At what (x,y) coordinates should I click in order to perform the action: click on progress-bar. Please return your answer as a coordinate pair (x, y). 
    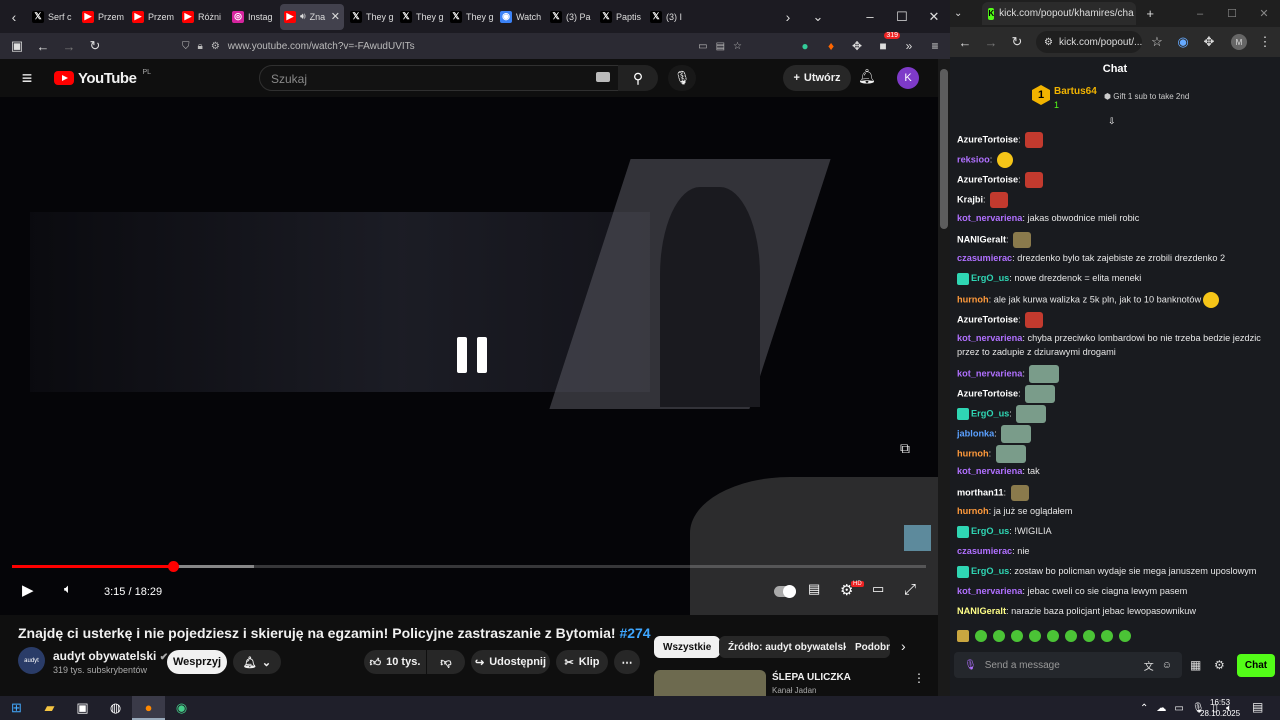
    Looking at the image, I should click on (469, 566).